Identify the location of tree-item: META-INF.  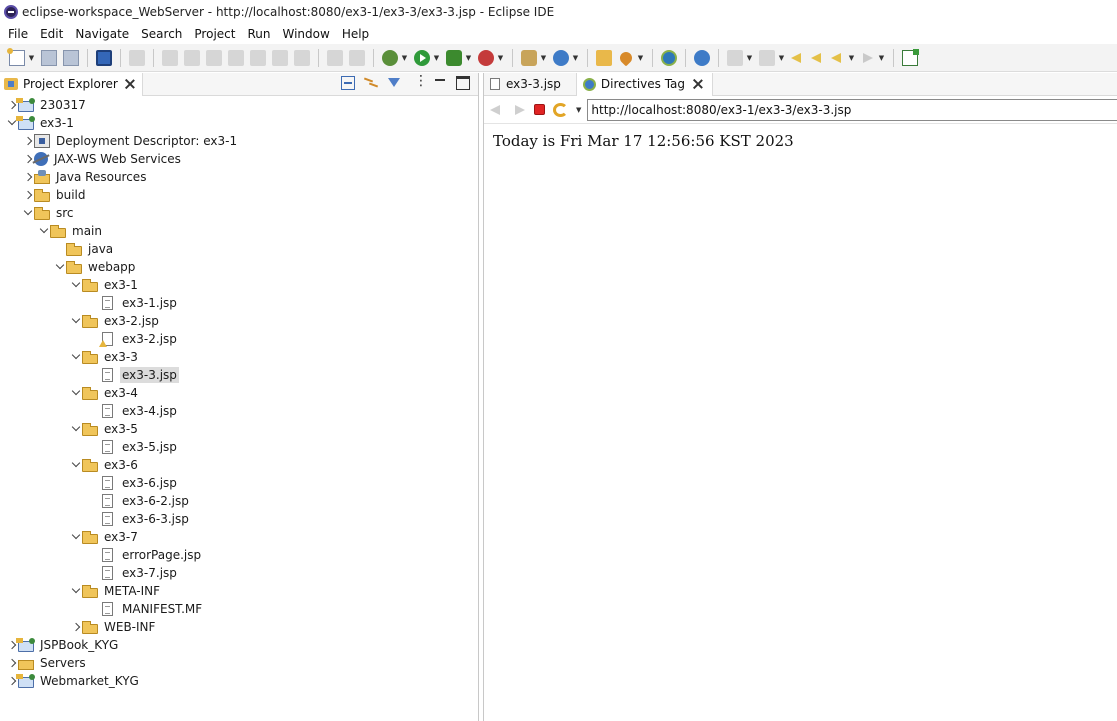
(116, 591).